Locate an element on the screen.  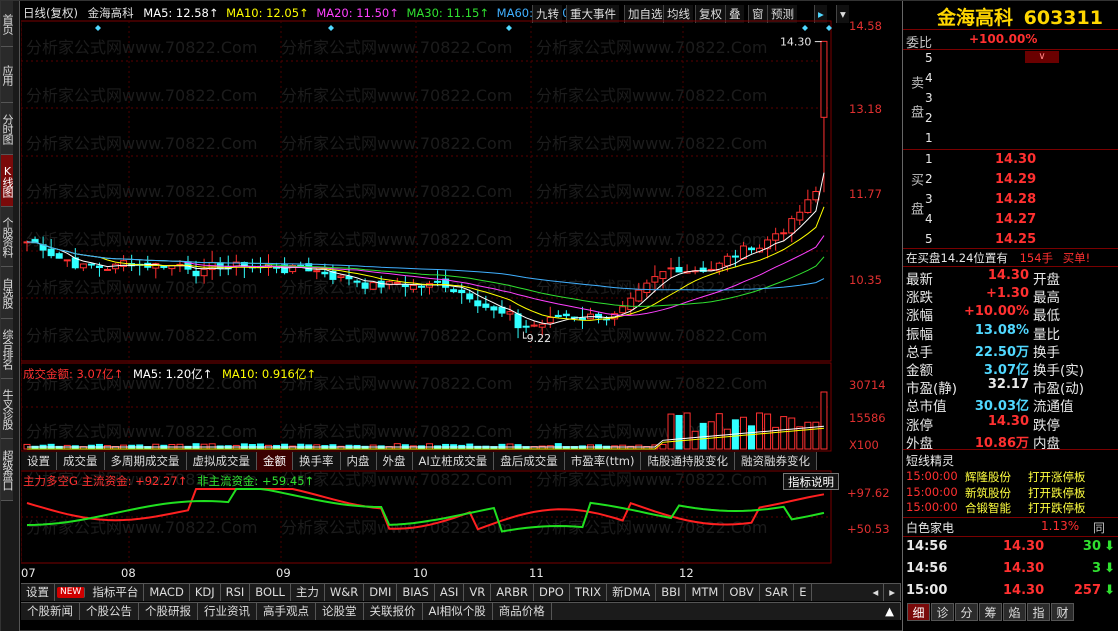
stat-label: 振幅 is located at coordinates (919, 334).